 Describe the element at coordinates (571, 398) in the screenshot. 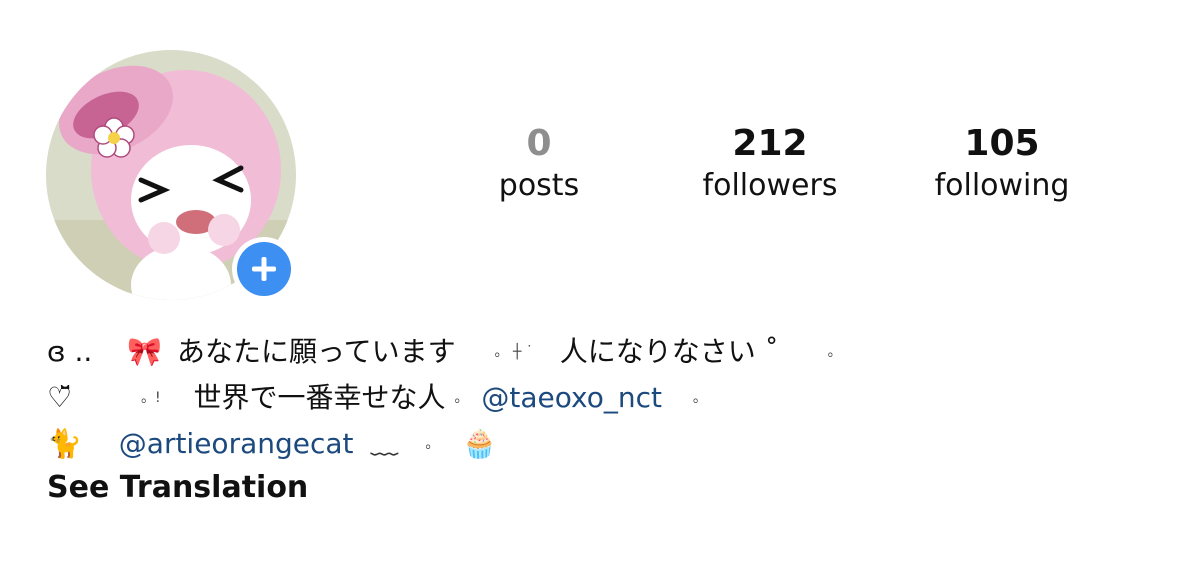

I see `mention-taeoxo: @taeoxo_nct` at that location.